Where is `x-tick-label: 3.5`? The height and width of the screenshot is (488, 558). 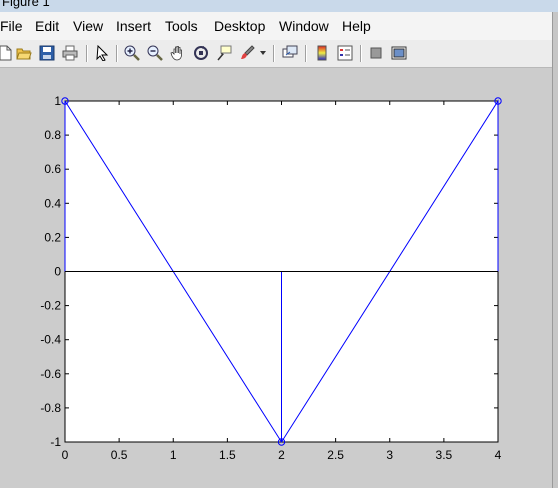 x-tick-label: 3.5 is located at coordinates (444, 455).